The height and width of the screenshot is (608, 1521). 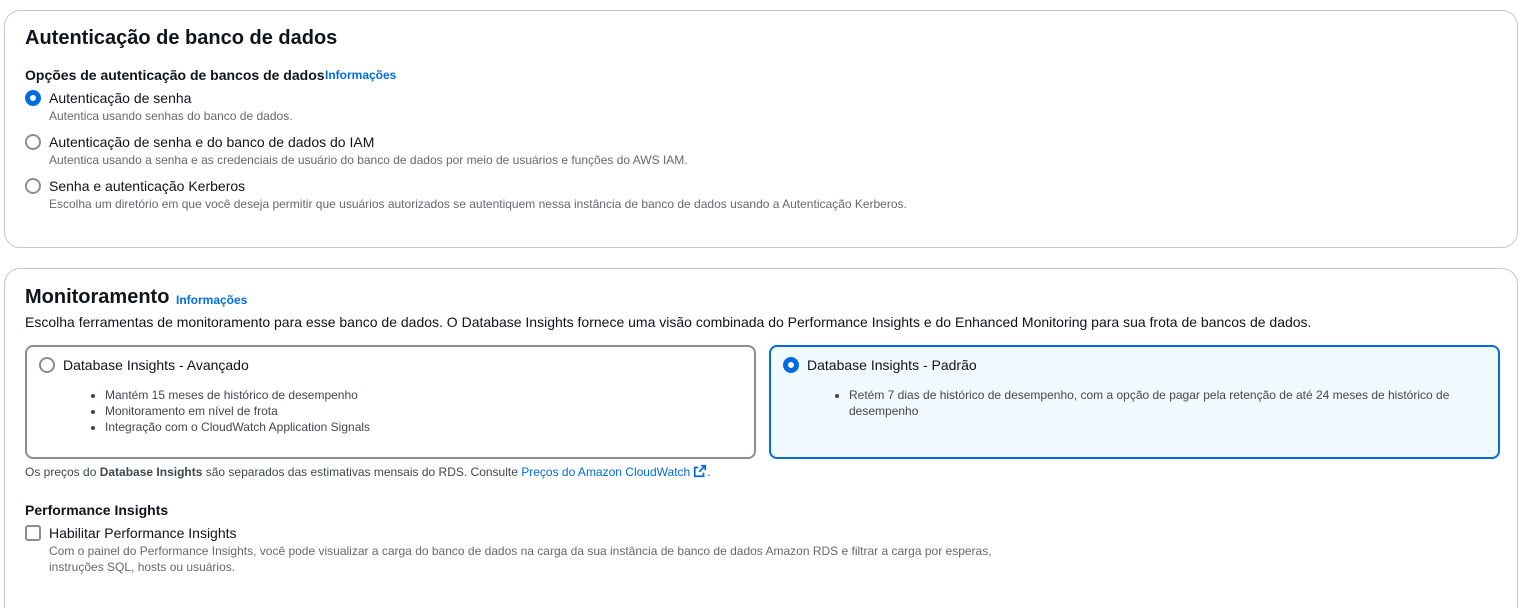 I want to click on list-item: Monitoramento em nível de frota, so click(x=237, y=411).